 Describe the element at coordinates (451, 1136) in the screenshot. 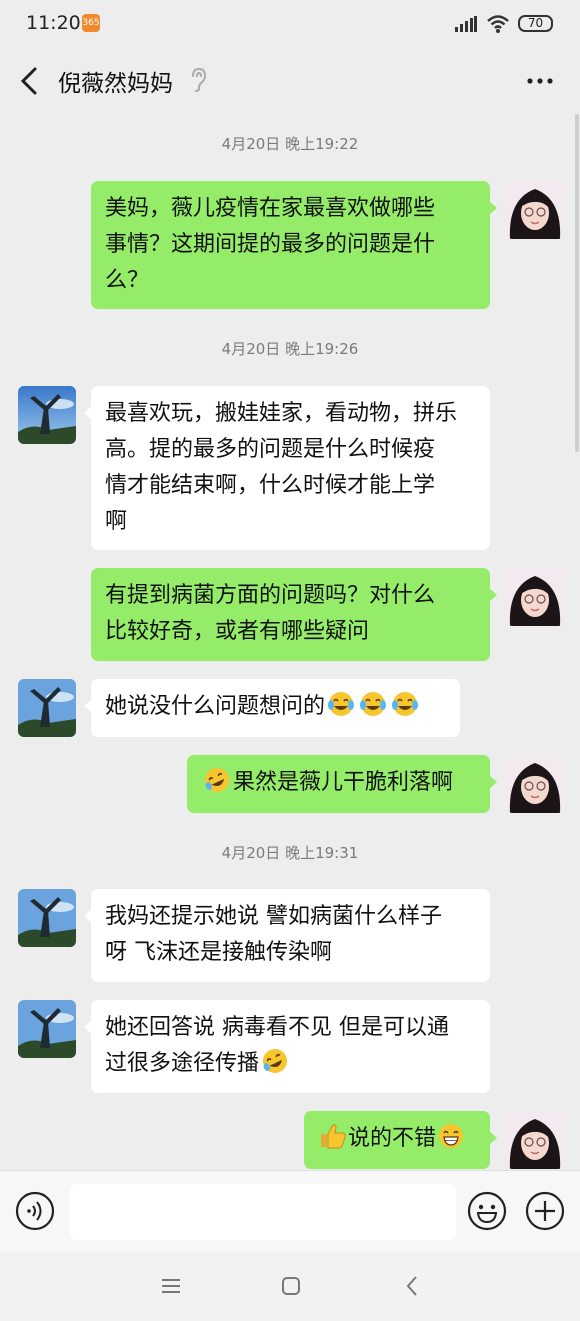

I see `grinning-icon` at that location.